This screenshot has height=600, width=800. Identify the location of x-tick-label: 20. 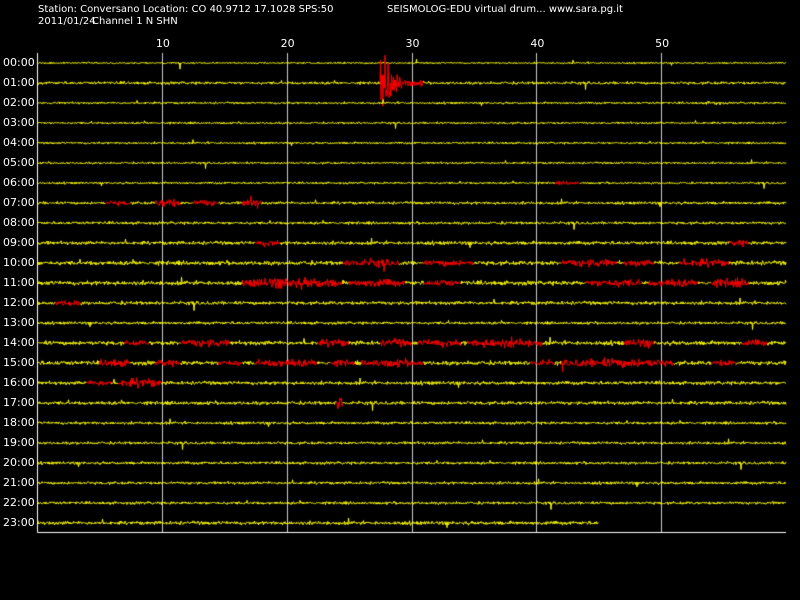
(287, 43).